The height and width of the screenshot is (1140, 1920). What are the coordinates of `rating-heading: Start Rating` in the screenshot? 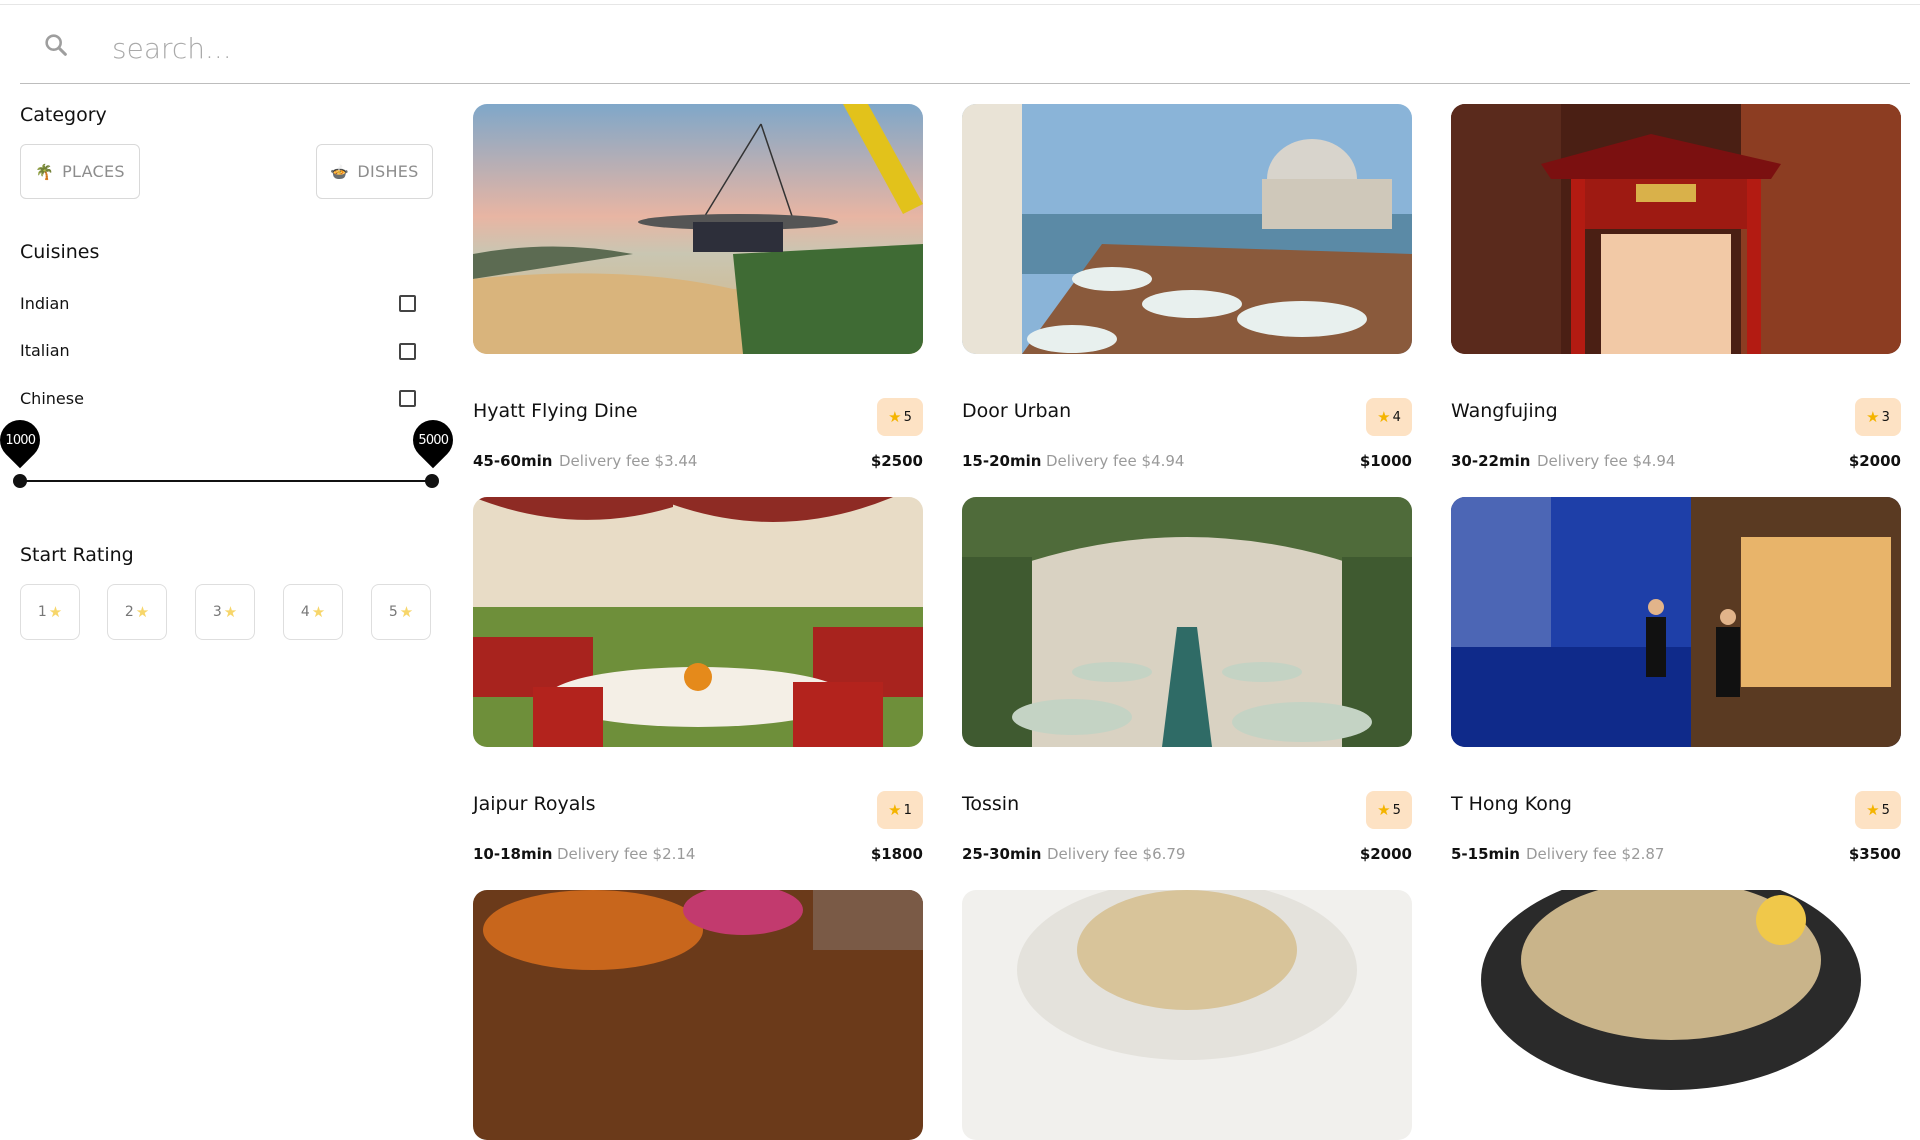 It's located at (77, 555).